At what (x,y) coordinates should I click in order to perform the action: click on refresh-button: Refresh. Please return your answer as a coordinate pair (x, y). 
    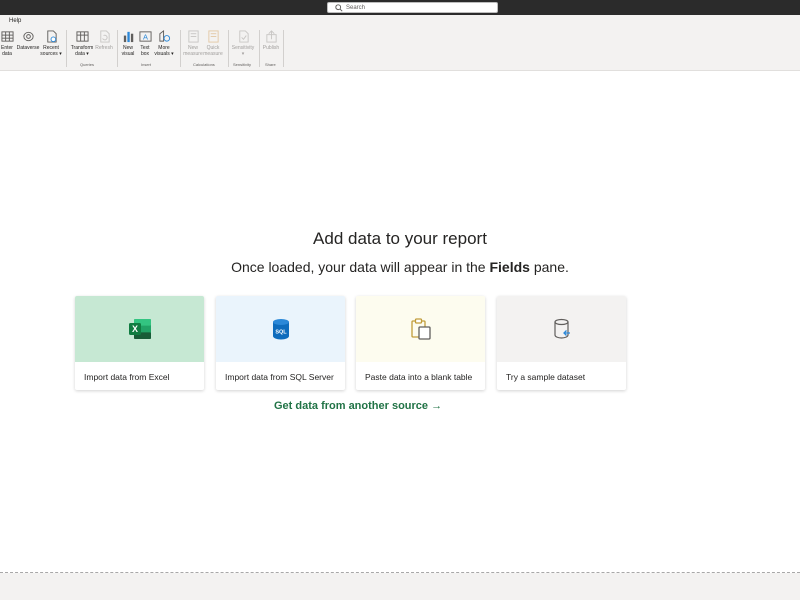
    Looking at the image, I should click on (104, 40).